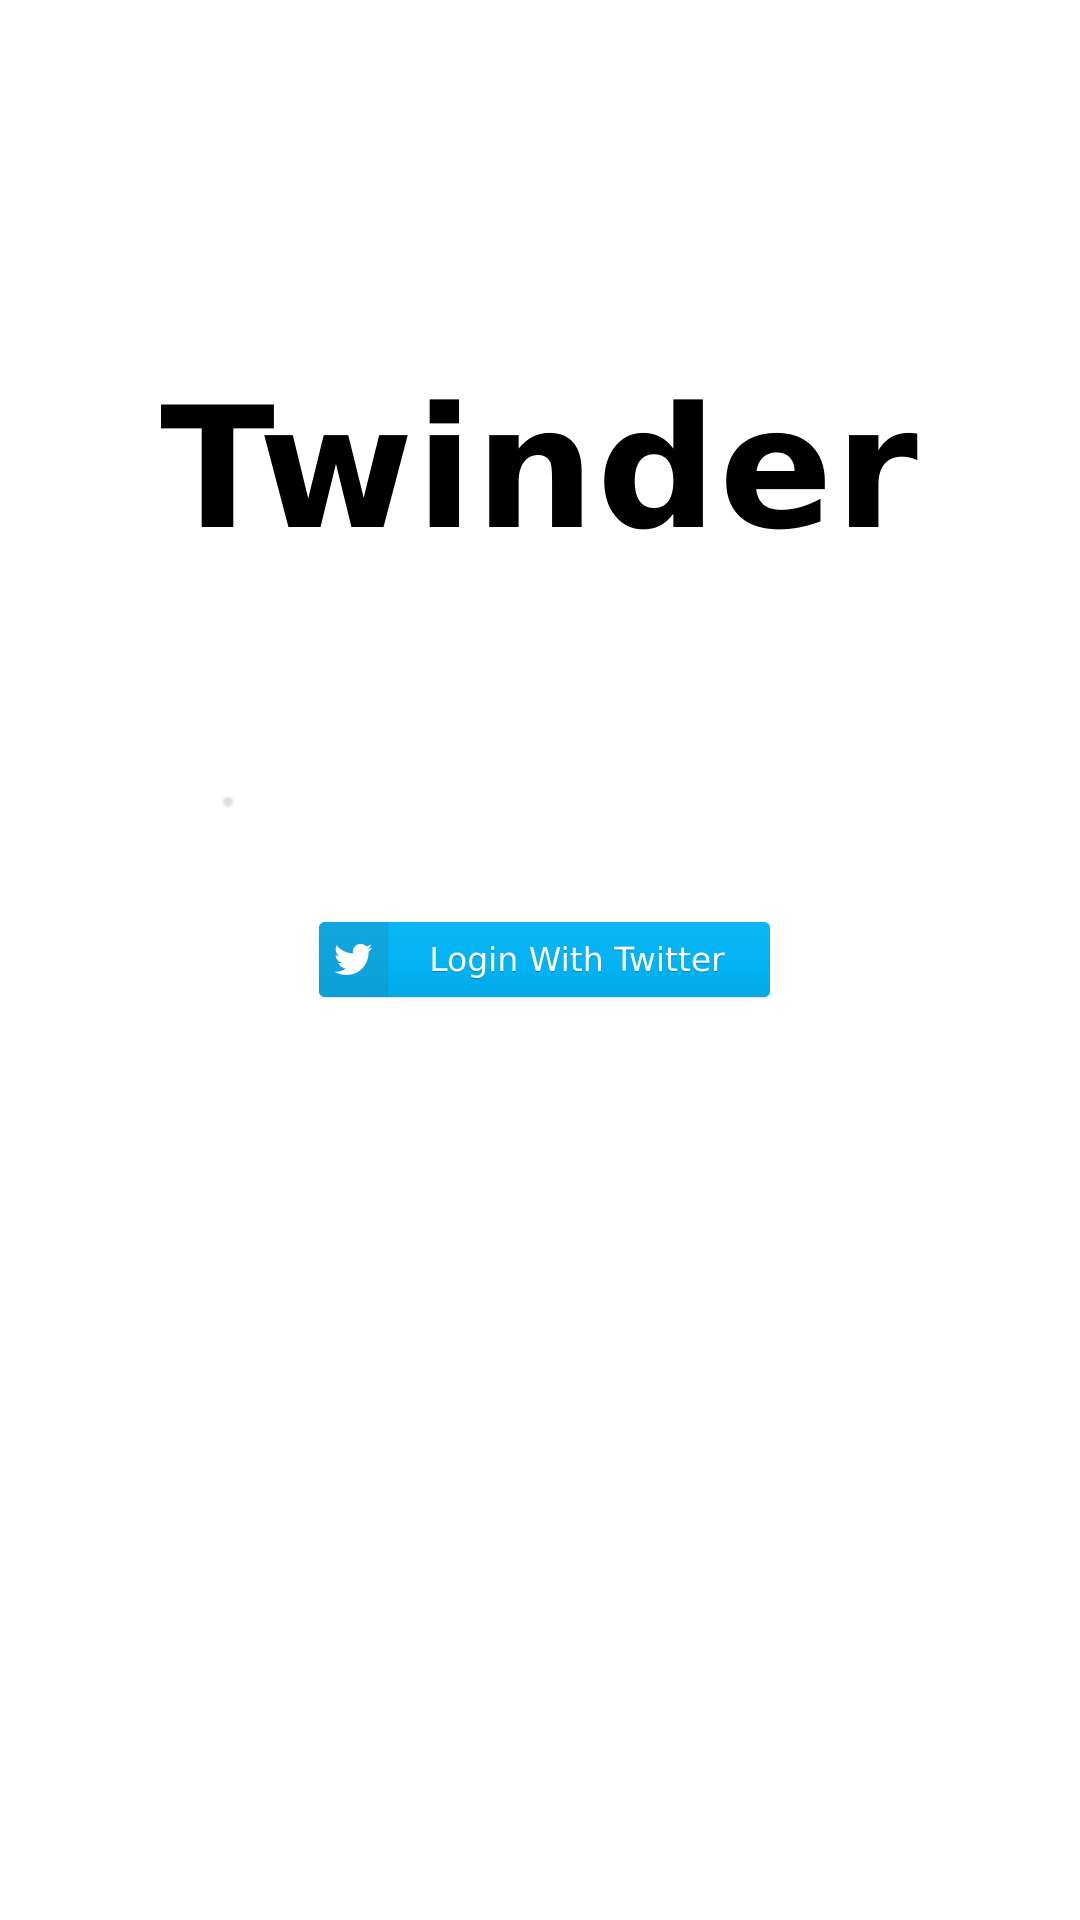 The height and width of the screenshot is (1920, 1080). What do you see at coordinates (353, 959) in the screenshot?
I see `twitter-bird-icon` at bounding box center [353, 959].